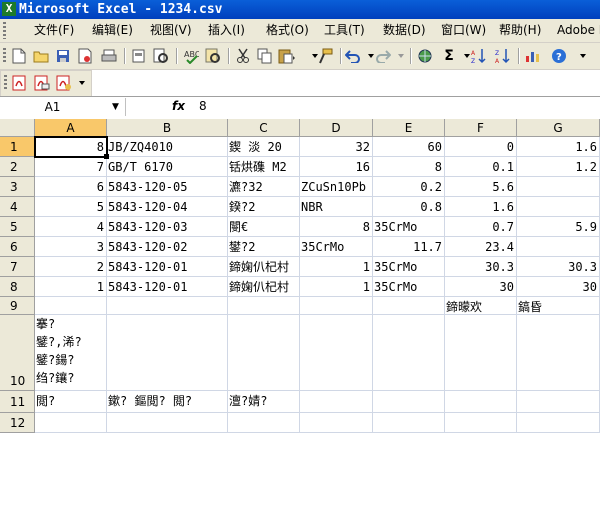 The image size is (600, 509). What do you see at coordinates (336, 128) in the screenshot?
I see `column-header-d: D` at bounding box center [336, 128].